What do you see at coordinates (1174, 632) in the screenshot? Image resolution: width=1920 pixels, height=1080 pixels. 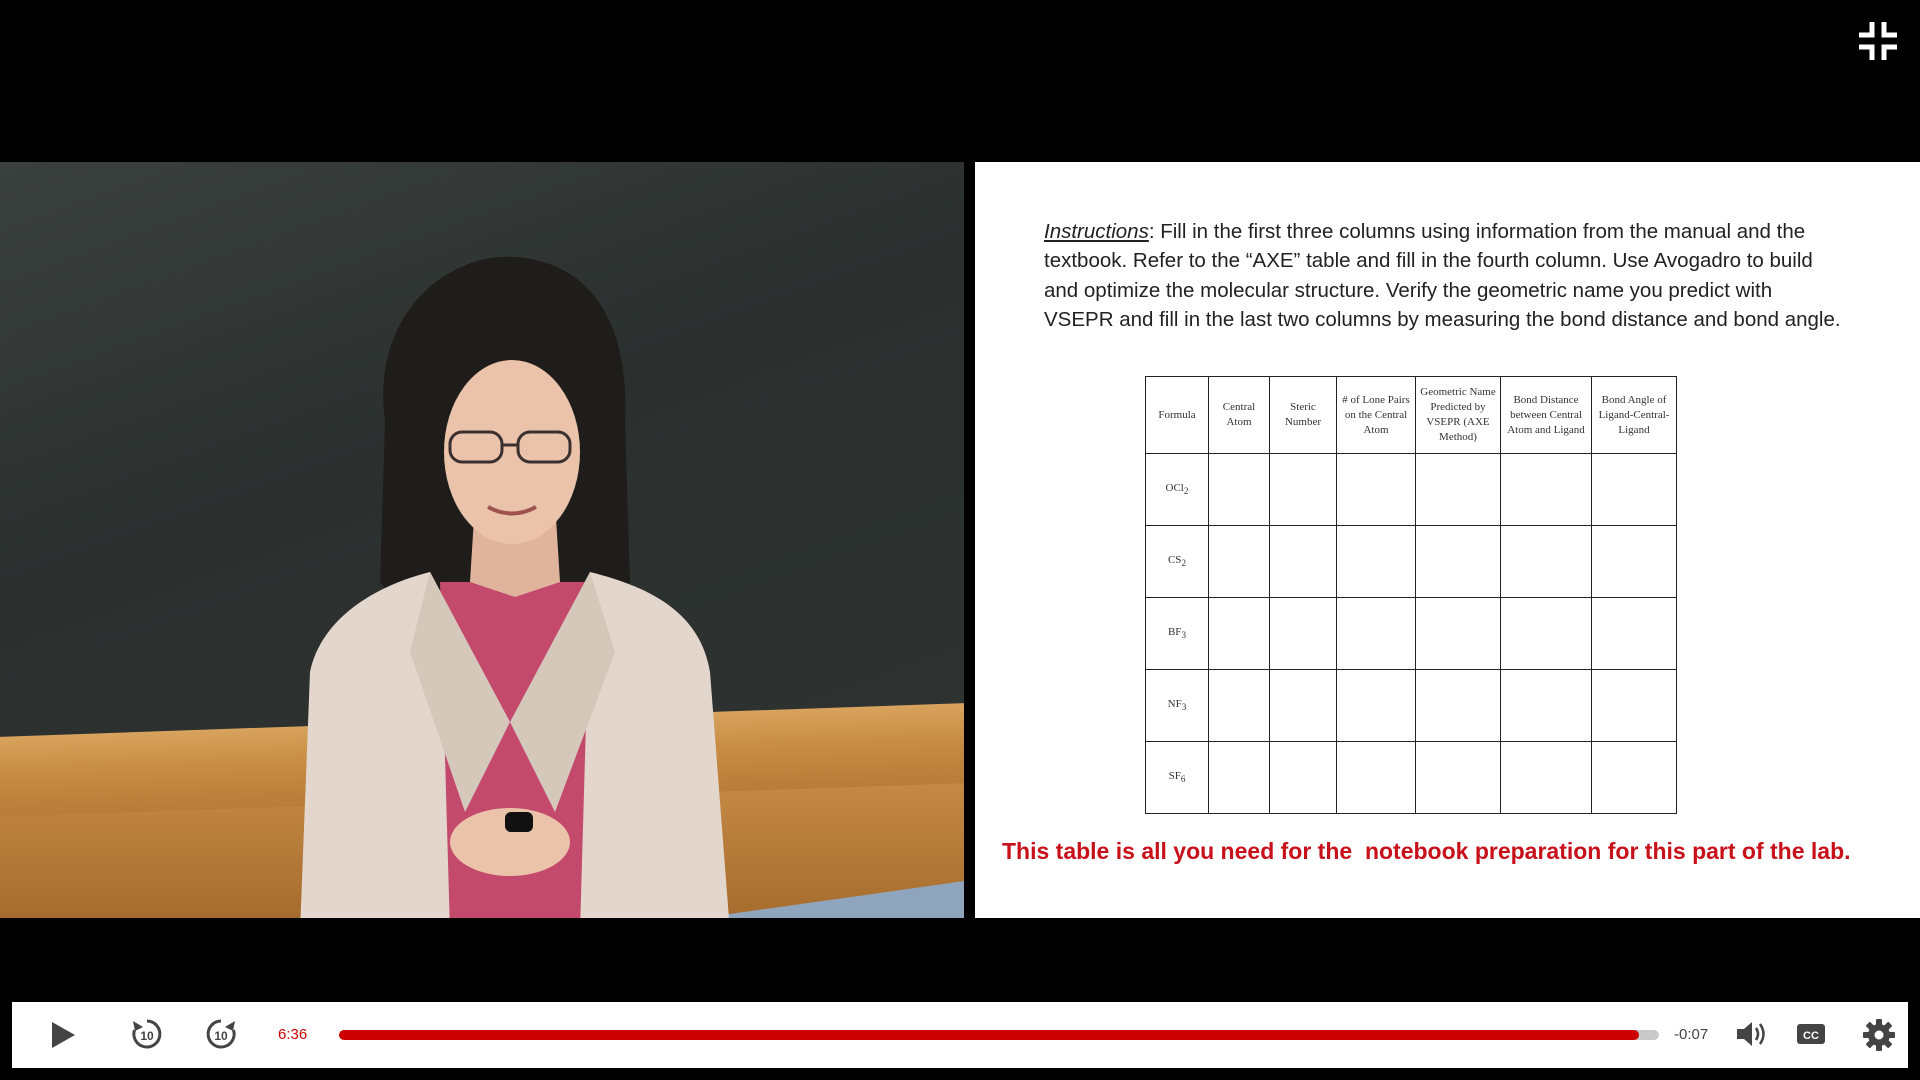 I see `formula-base: BF` at bounding box center [1174, 632].